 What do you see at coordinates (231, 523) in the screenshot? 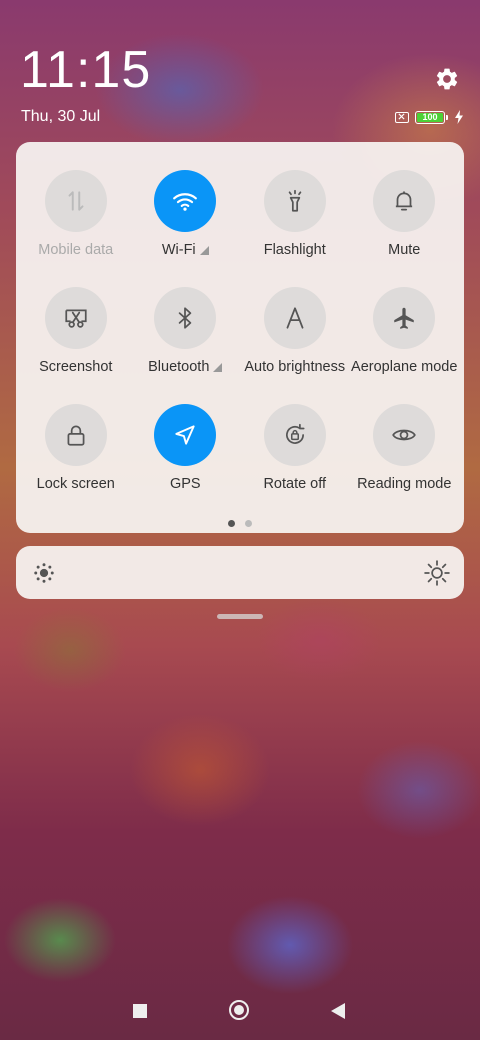
I see `page-dot-active` at bounding box center [231, 523].